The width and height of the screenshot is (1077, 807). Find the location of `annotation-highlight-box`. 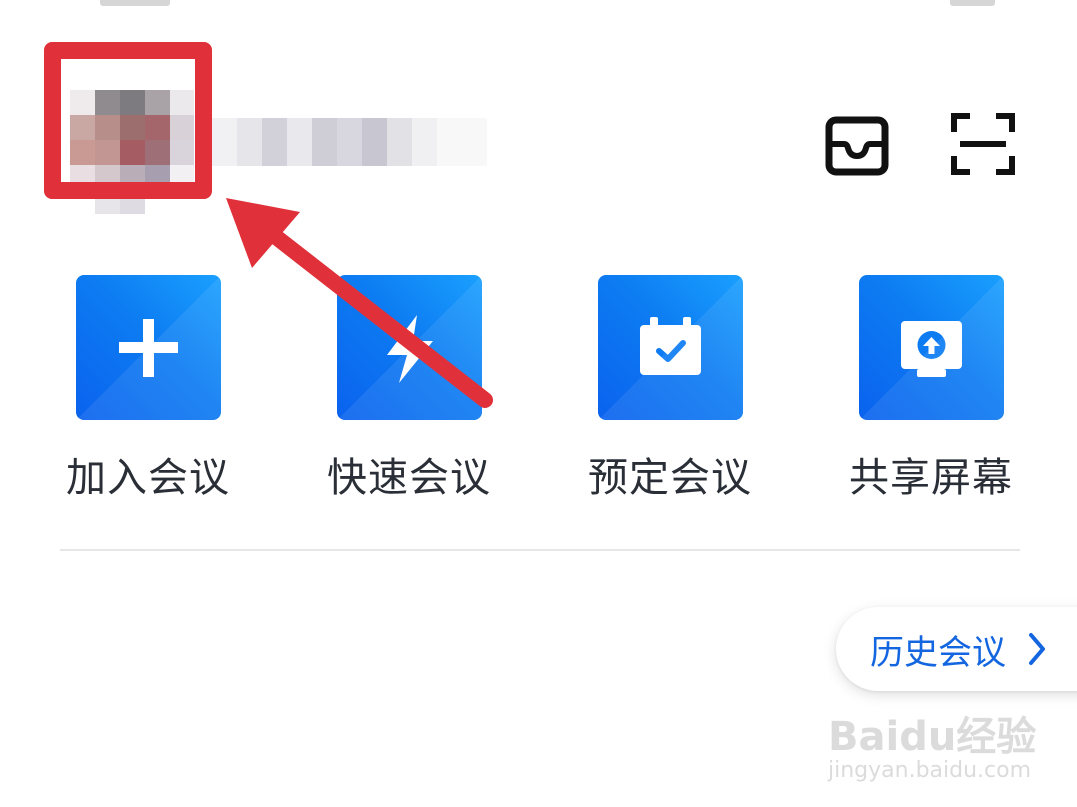

annotation-highlight-box is located at coordinates (128, 120).